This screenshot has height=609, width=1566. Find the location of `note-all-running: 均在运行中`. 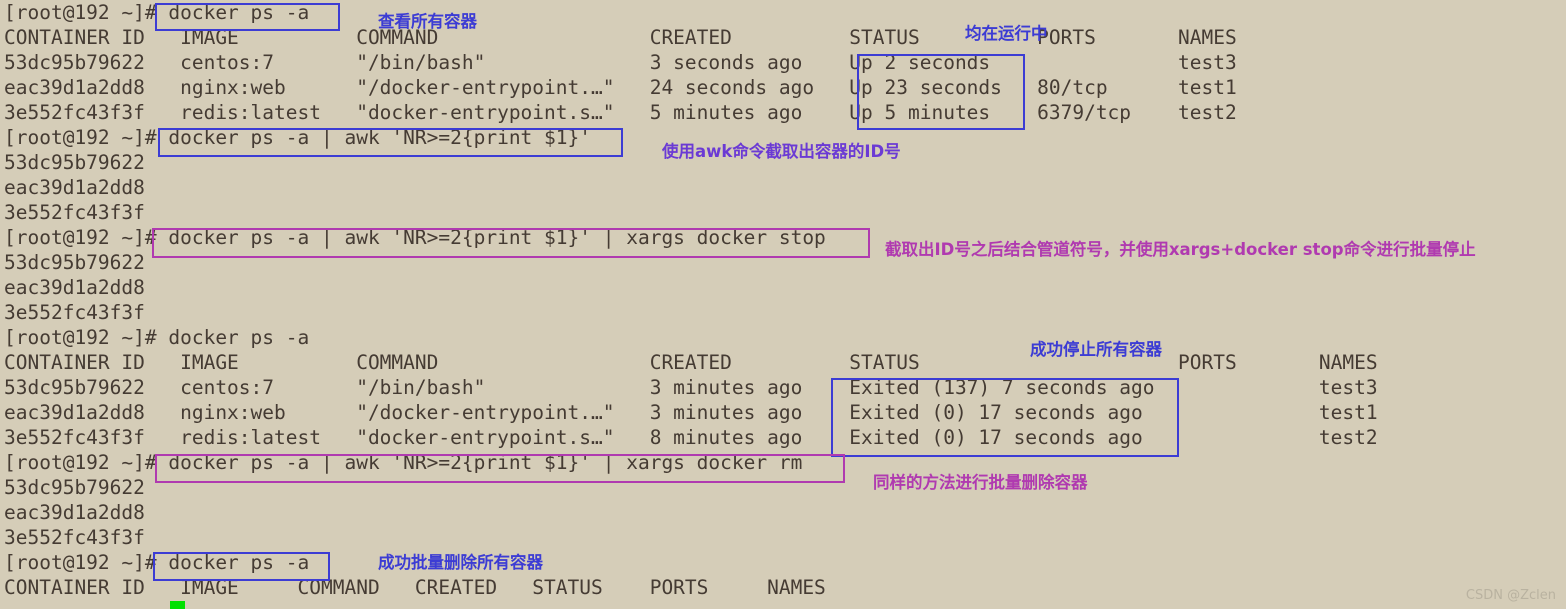

note-all-running: 均在运行中 is located at coordinates (1006, 33).